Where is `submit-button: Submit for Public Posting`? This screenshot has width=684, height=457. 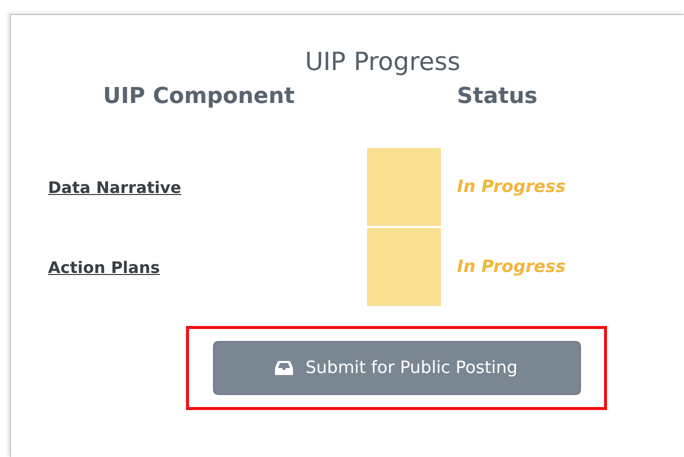 submit-button: Submit for Public Posting is located at coordinates (396, 368).